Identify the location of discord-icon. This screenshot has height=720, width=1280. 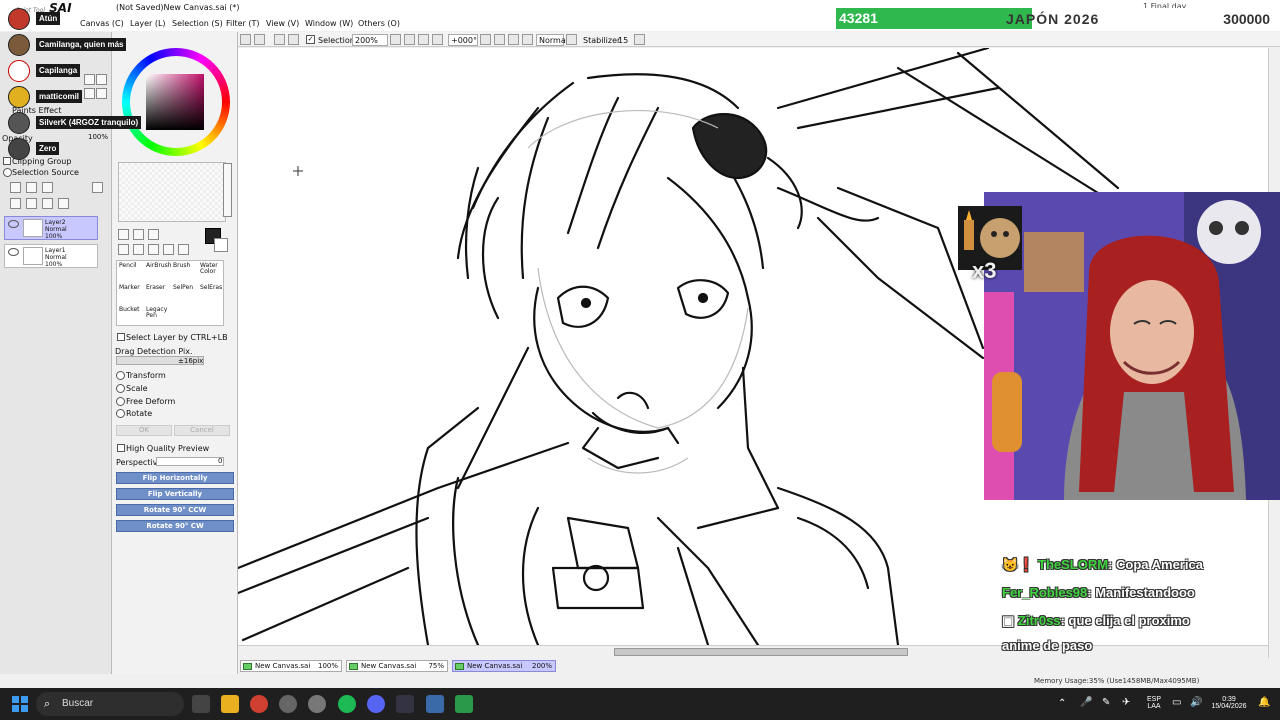
(376, 704).